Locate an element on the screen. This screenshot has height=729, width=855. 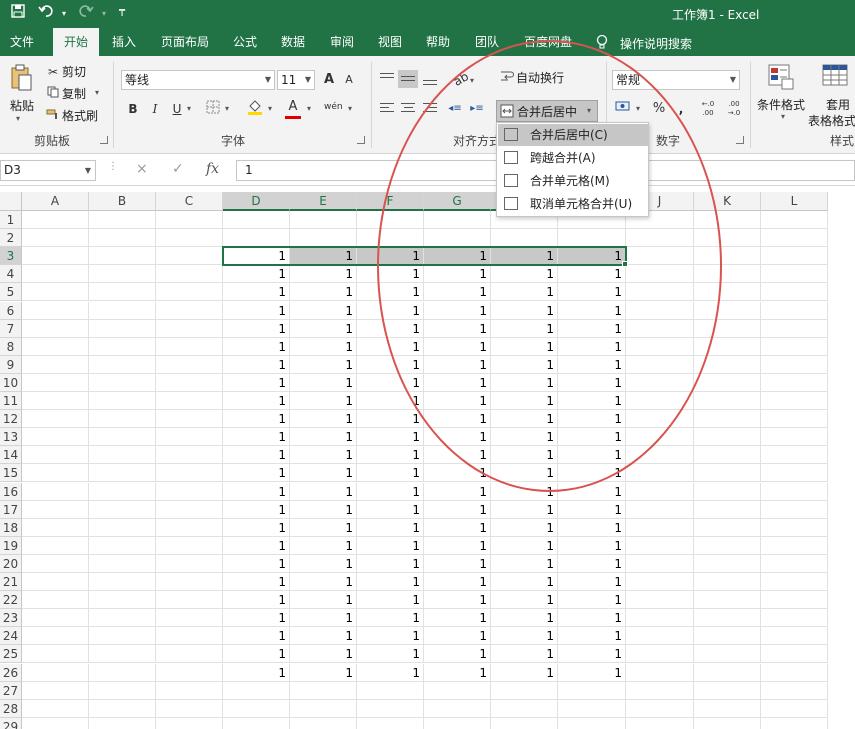
cell-f20: 1 is located at coordinates (390, 563).